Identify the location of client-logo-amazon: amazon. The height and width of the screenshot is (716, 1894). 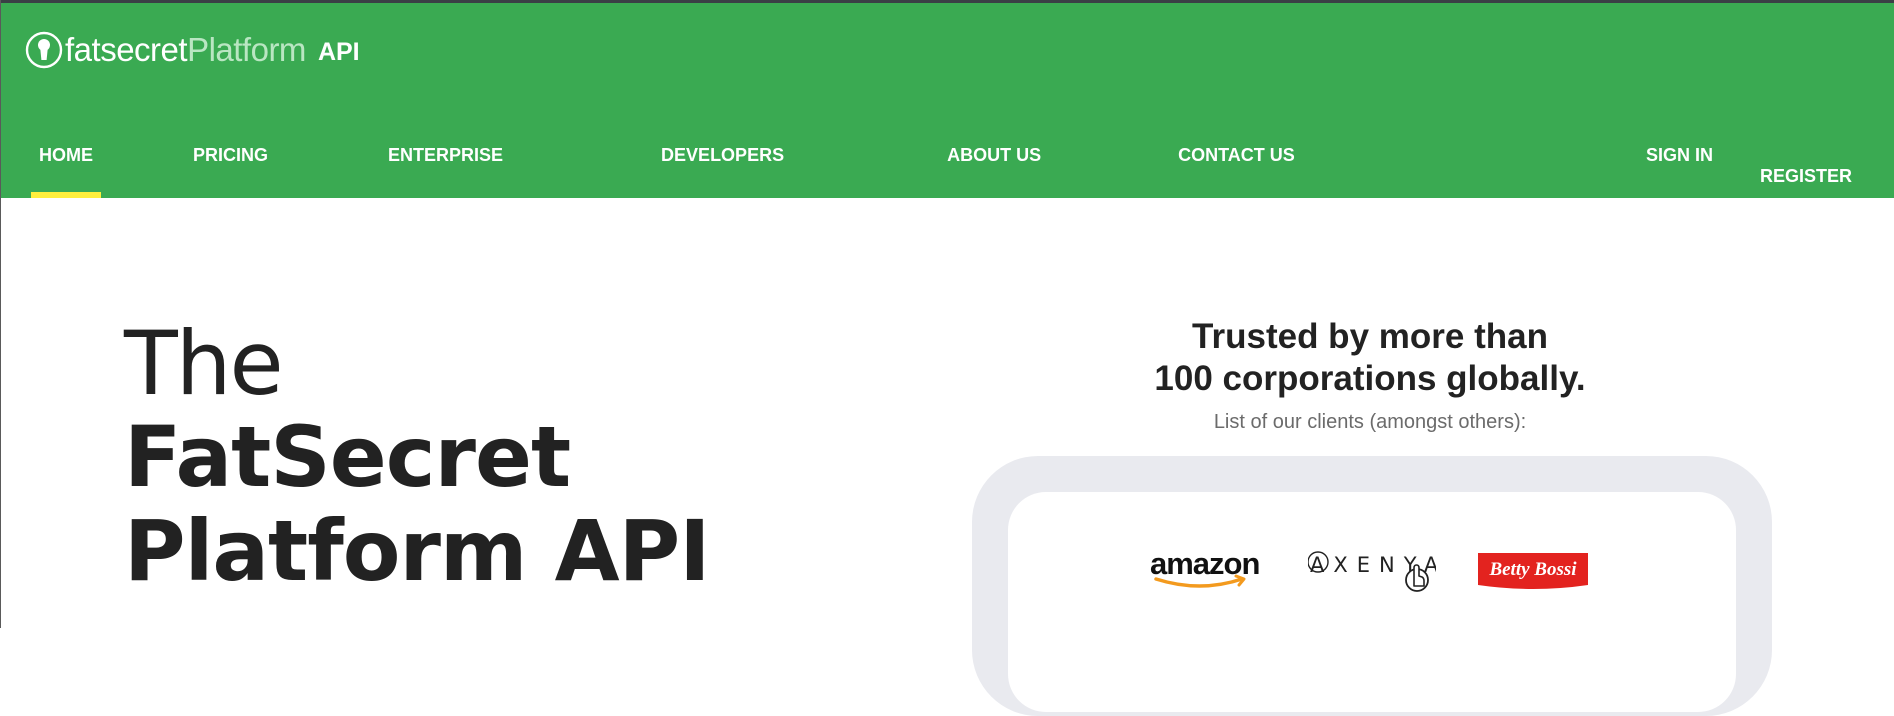
(1208, 567).